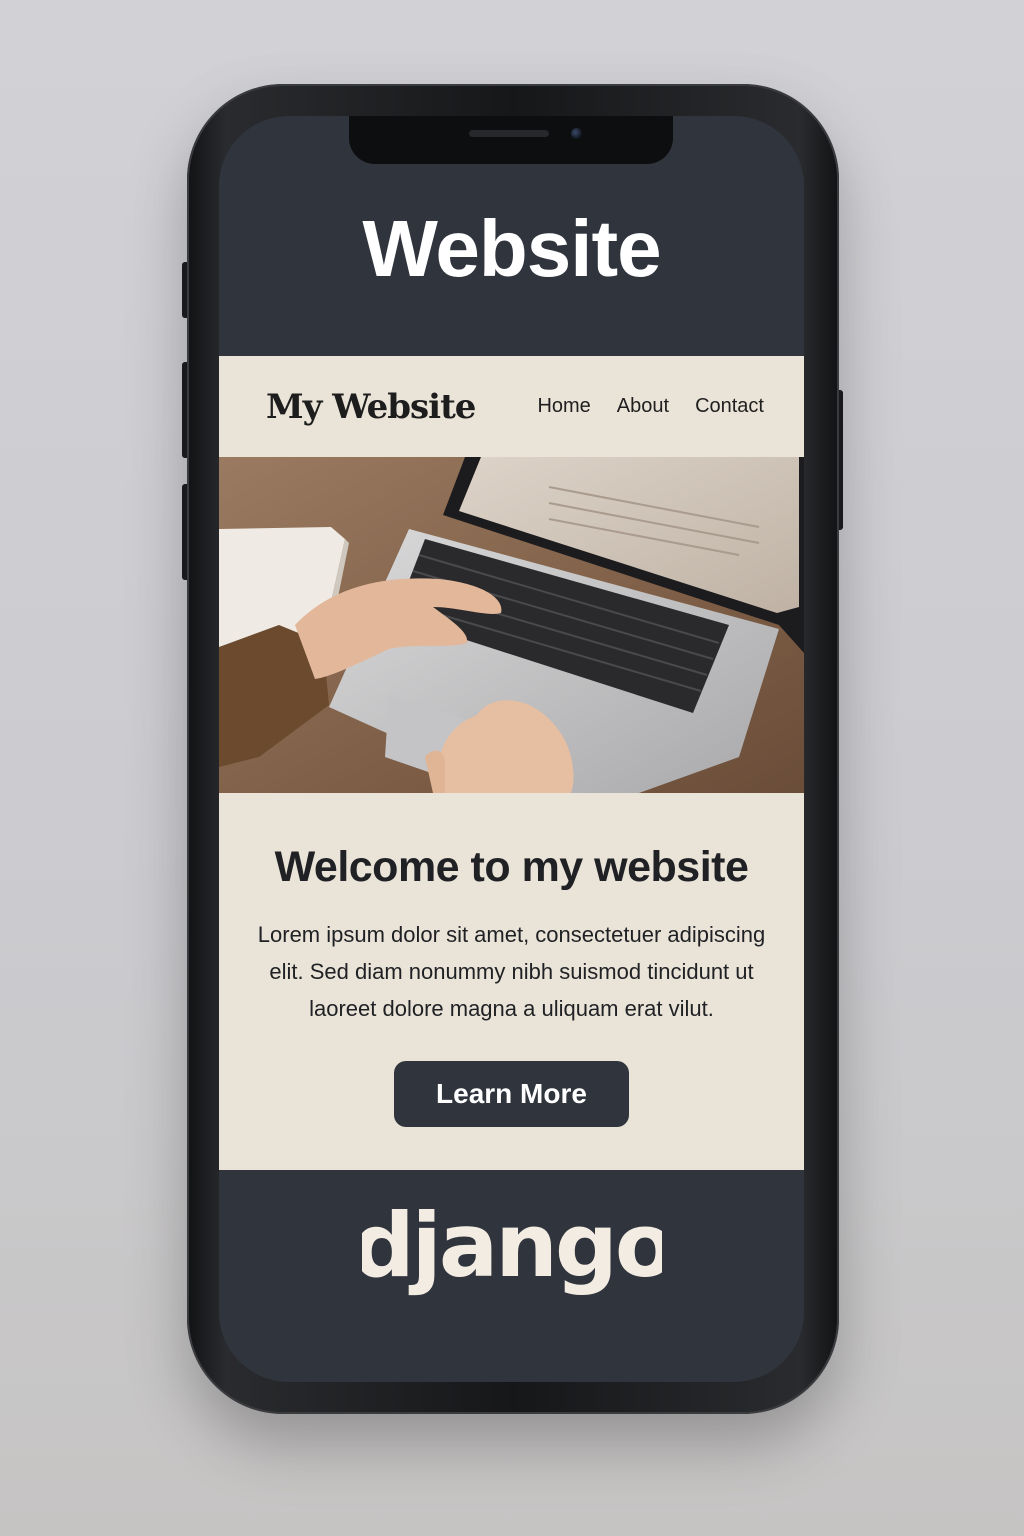 This screenshot has height=1536, width=1024. I want to click on django-logo: django, so click(512, 1246).